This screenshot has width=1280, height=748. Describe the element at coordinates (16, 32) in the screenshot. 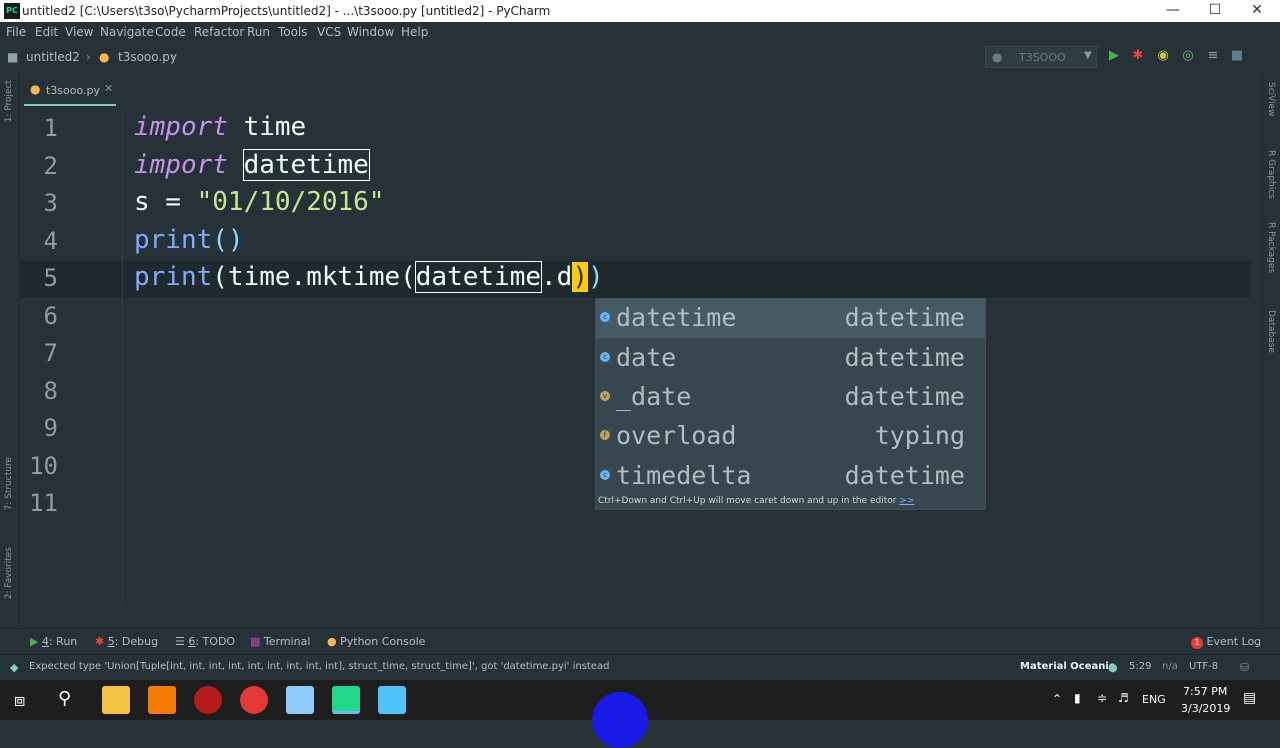

I see `menu-file: File` at that location.